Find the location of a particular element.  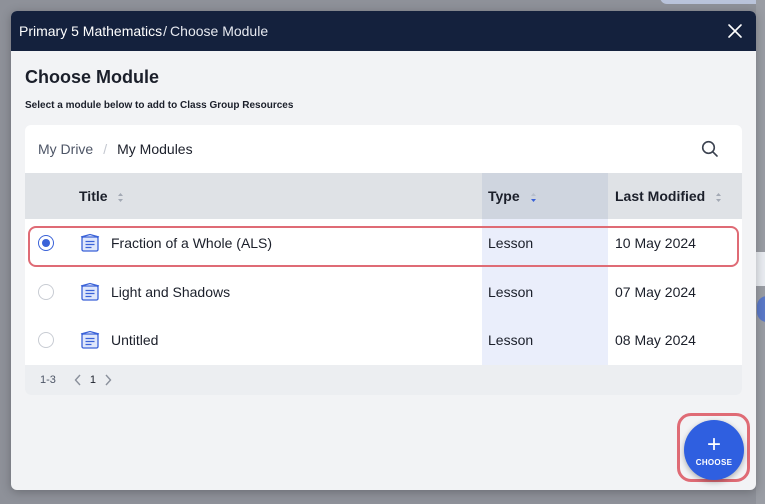

header-type: Type is located at coordinates (545, 196).